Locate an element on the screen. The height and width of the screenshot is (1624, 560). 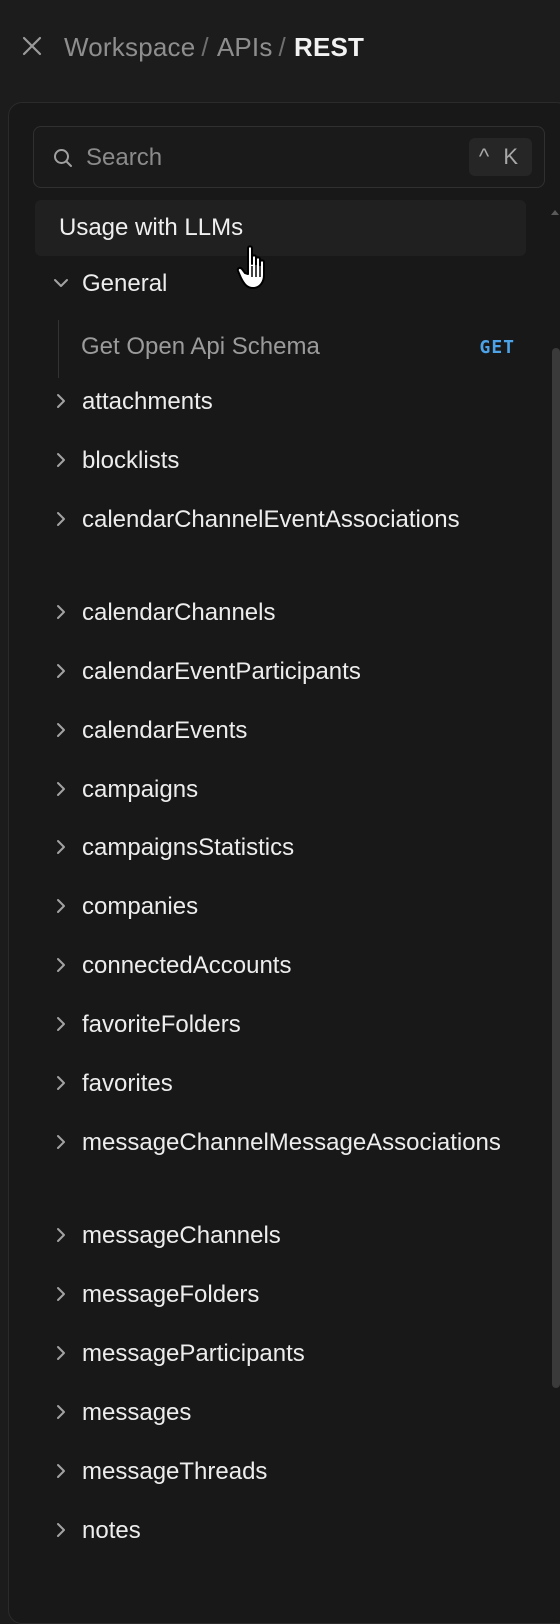
close-icon is located at coordinates (32, 46).